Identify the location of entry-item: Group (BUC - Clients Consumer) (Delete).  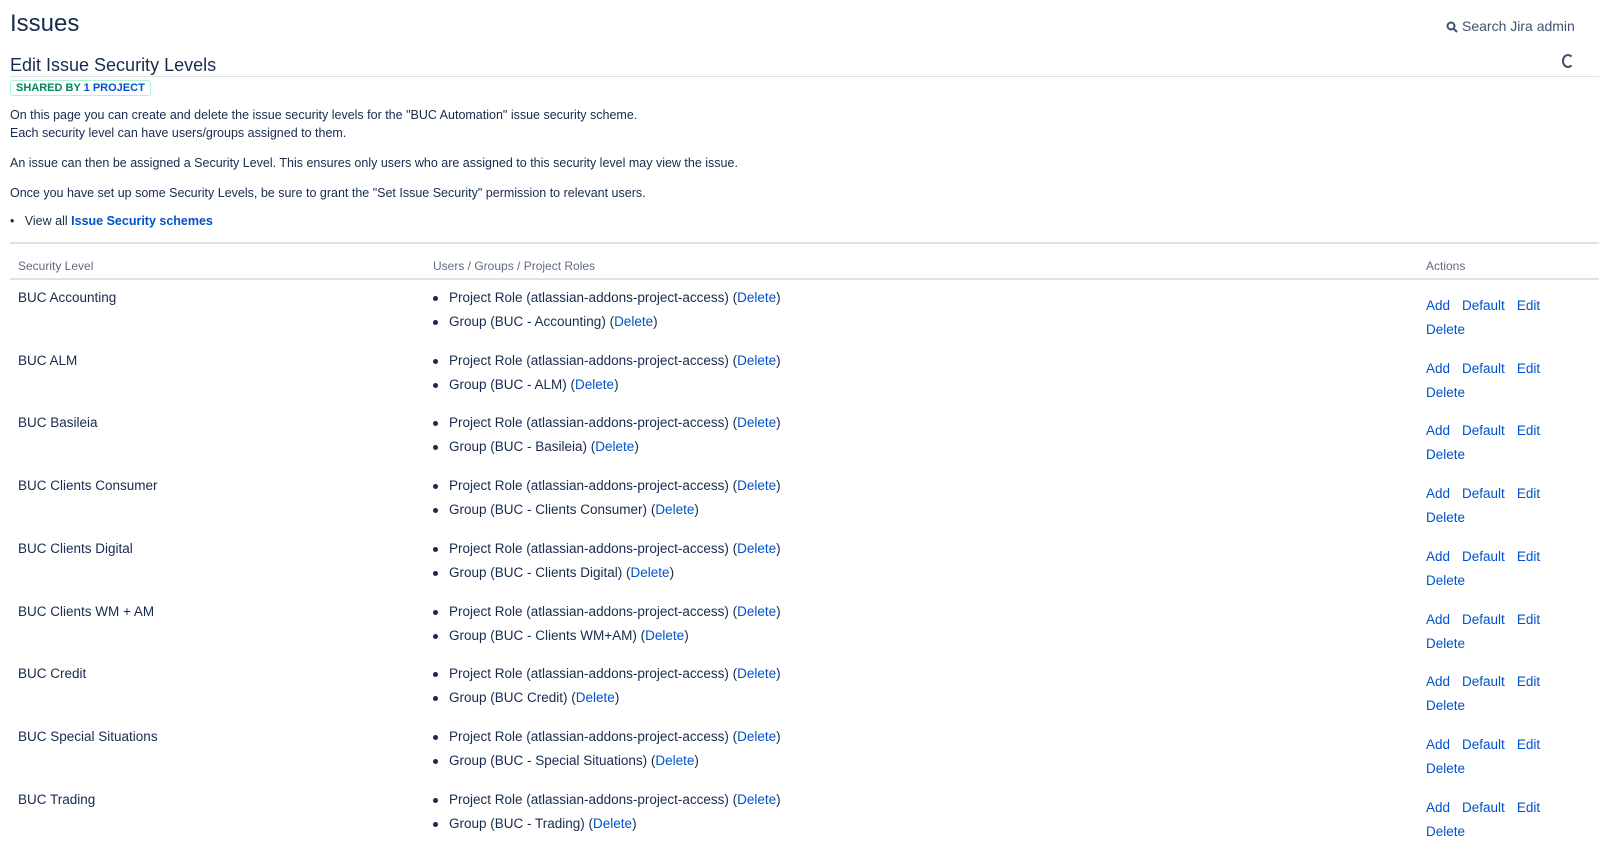
(607, 514).